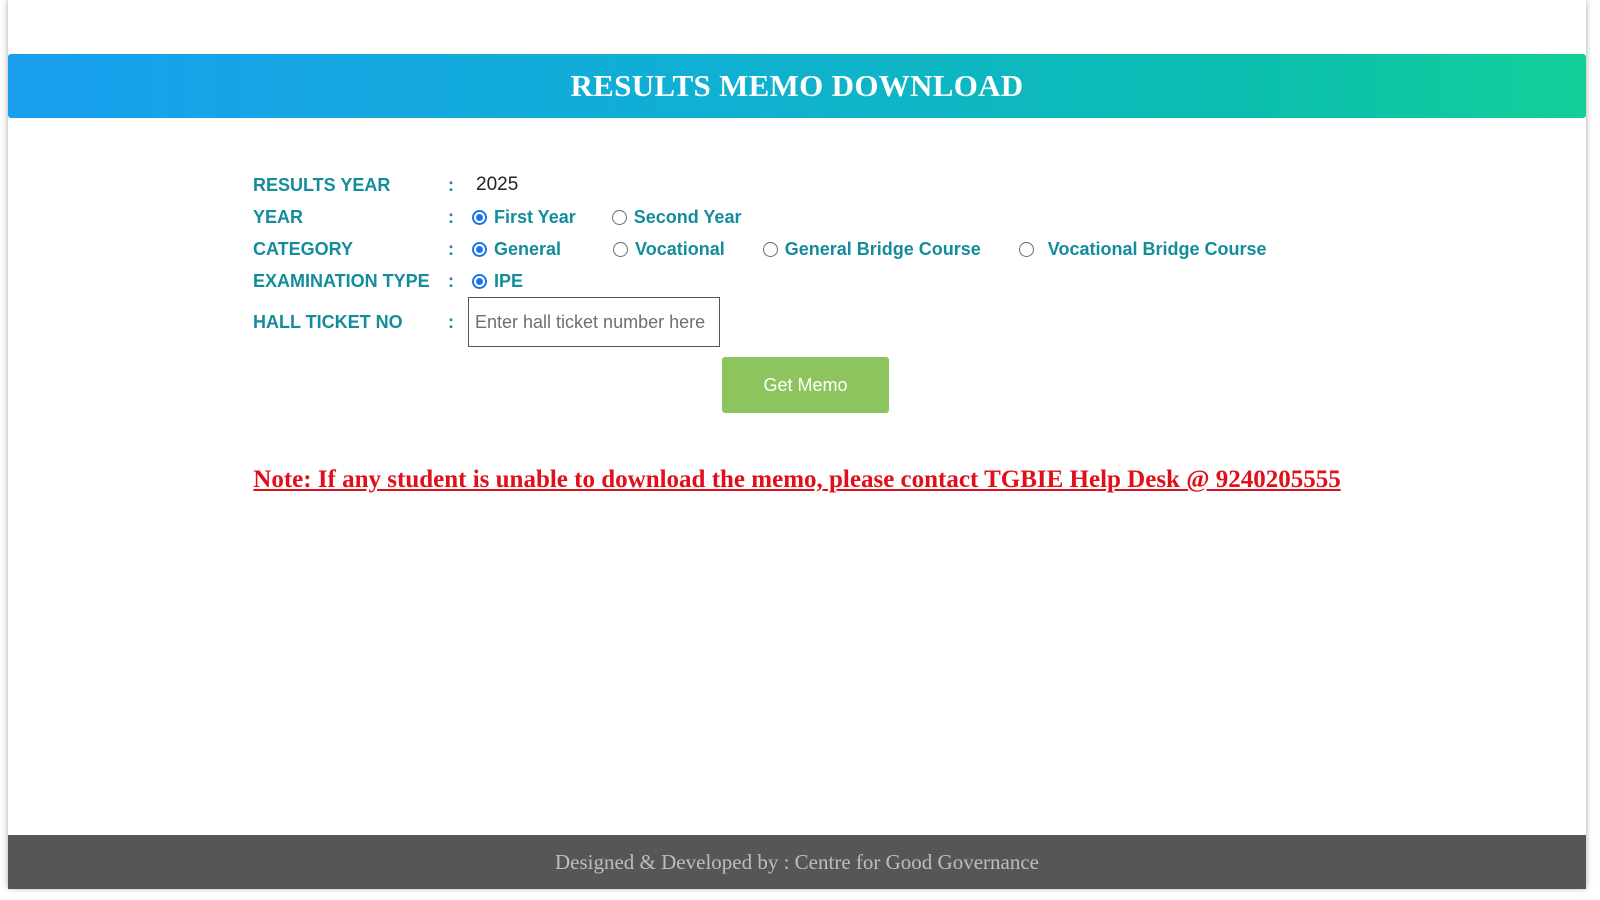 Image resolution: width=1600 pixels, height=900 pixels. What do you see at coordinates (882, 248) in the screenshot?
I see `category-option-label: General Bridge Course` at bounding box center [882, 248].